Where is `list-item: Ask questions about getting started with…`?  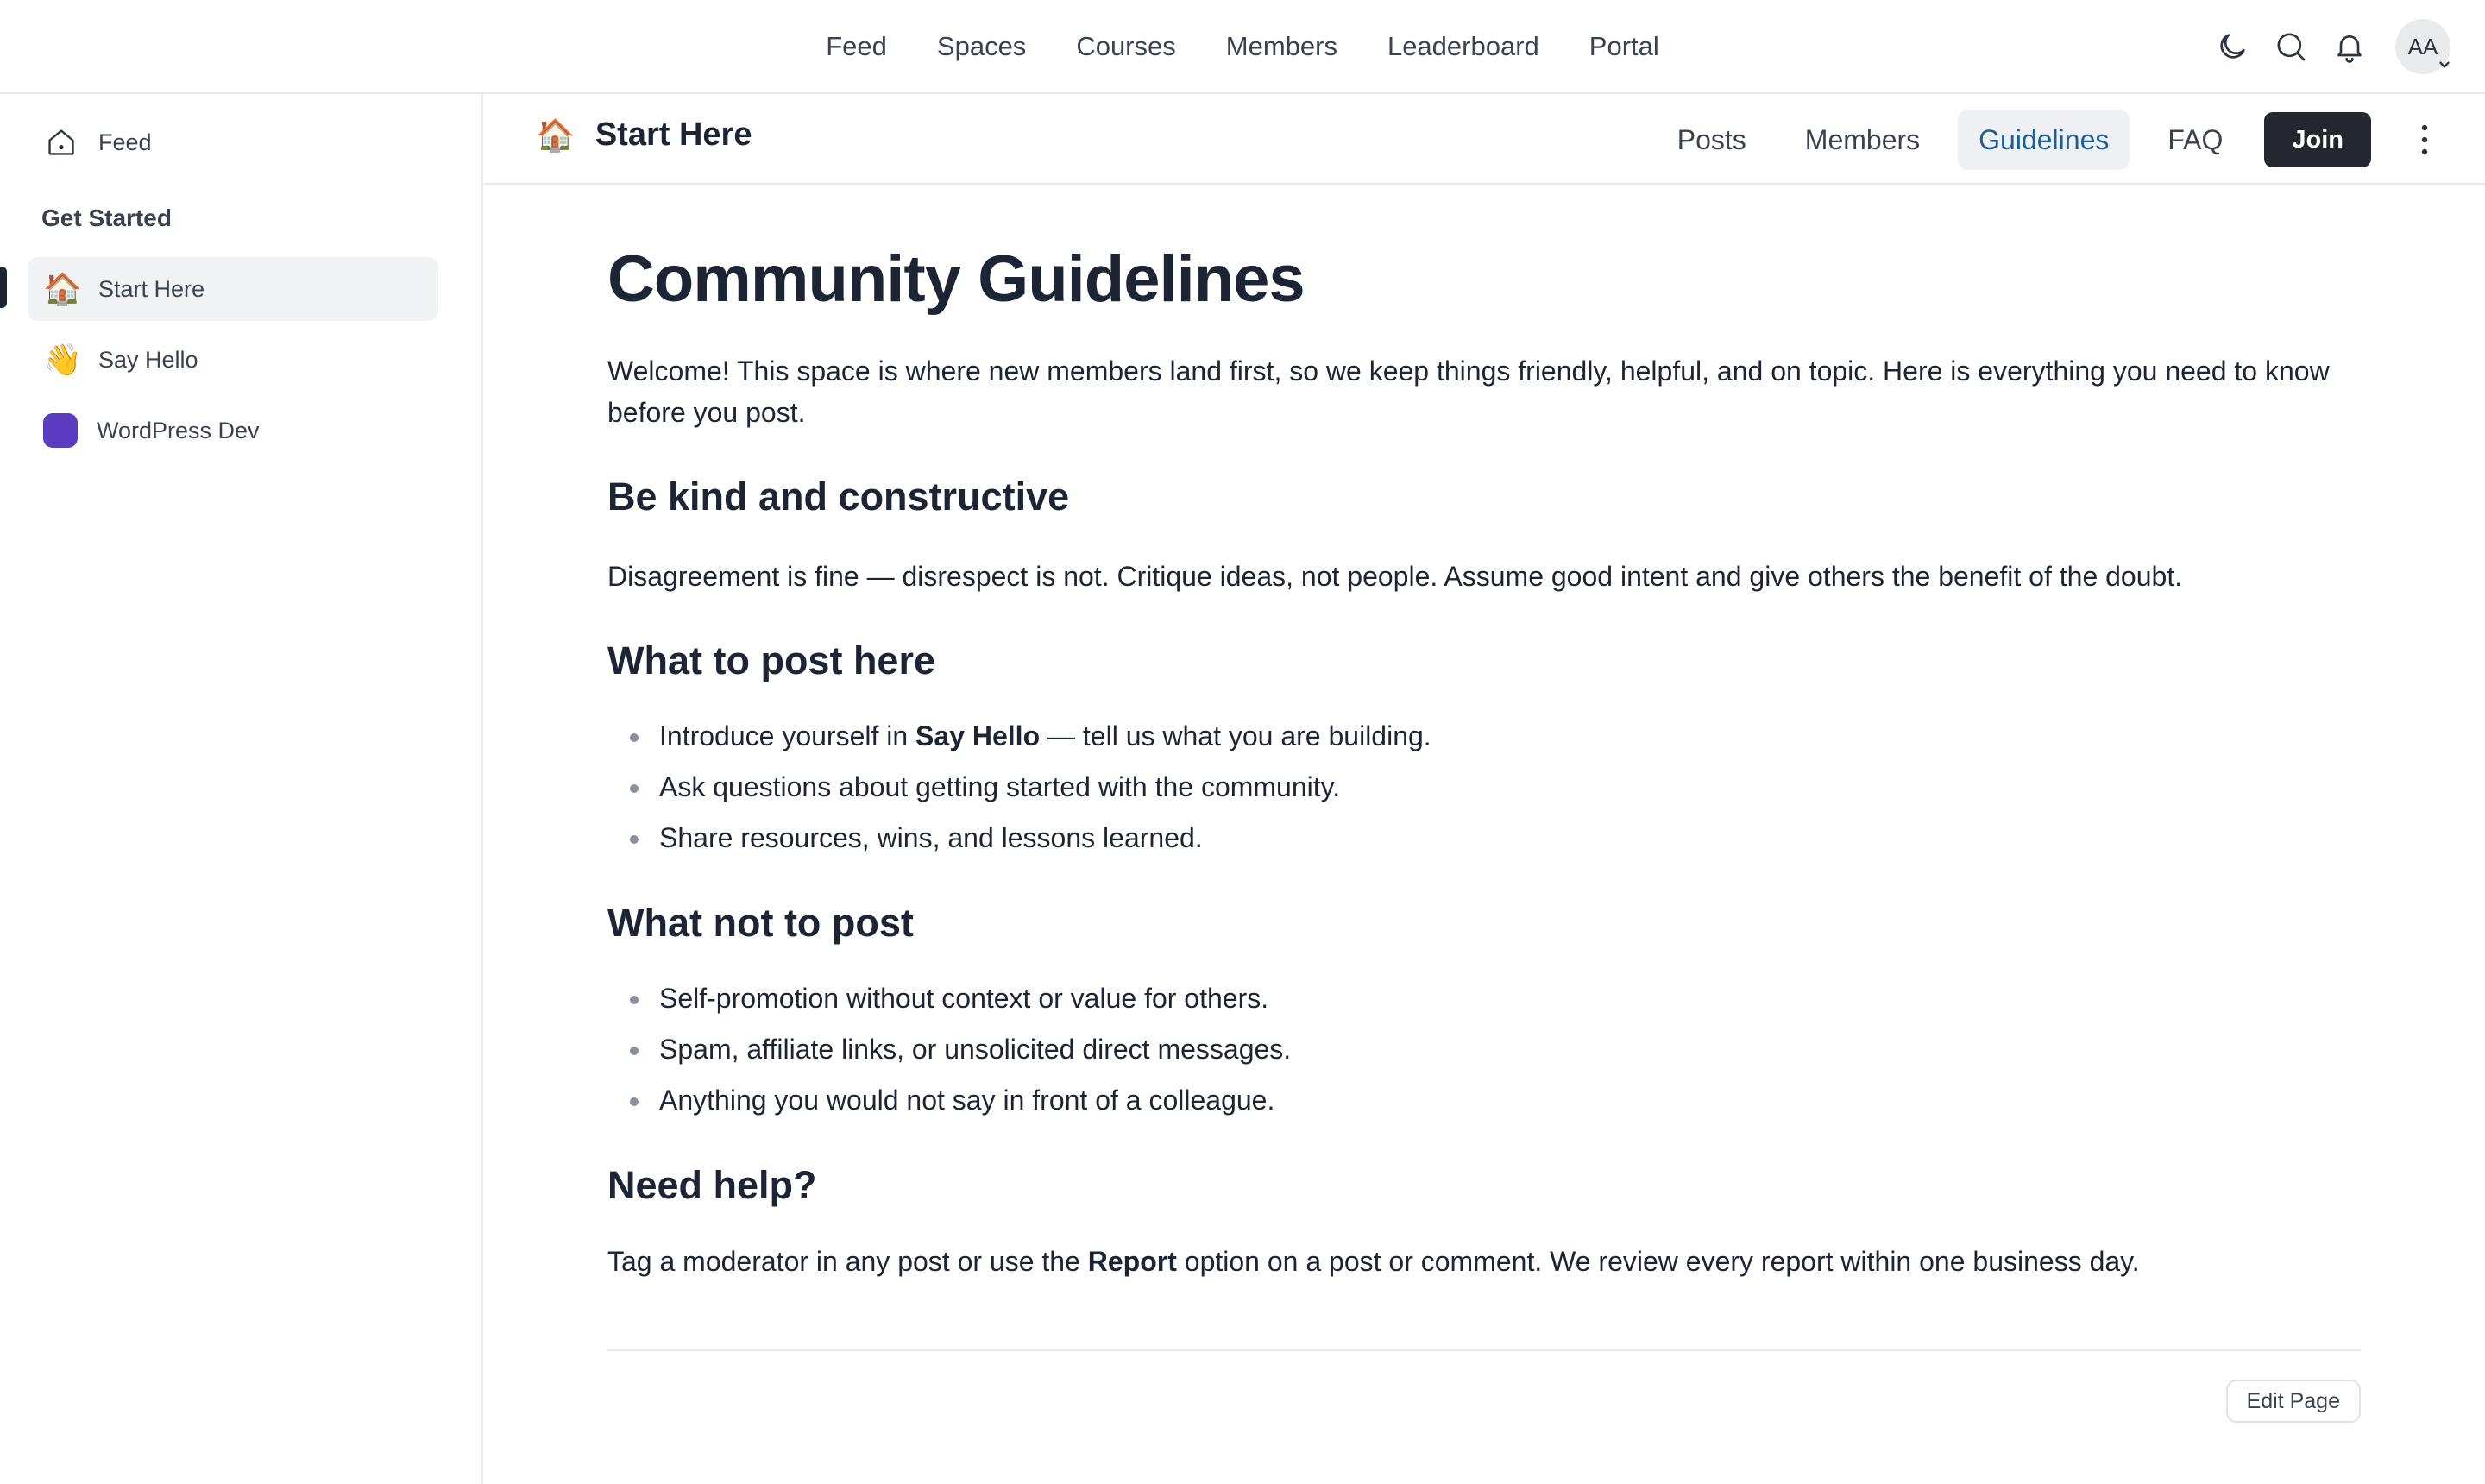
list-item: Ask questions about getting started with… is located at coordinates (1019, 787).